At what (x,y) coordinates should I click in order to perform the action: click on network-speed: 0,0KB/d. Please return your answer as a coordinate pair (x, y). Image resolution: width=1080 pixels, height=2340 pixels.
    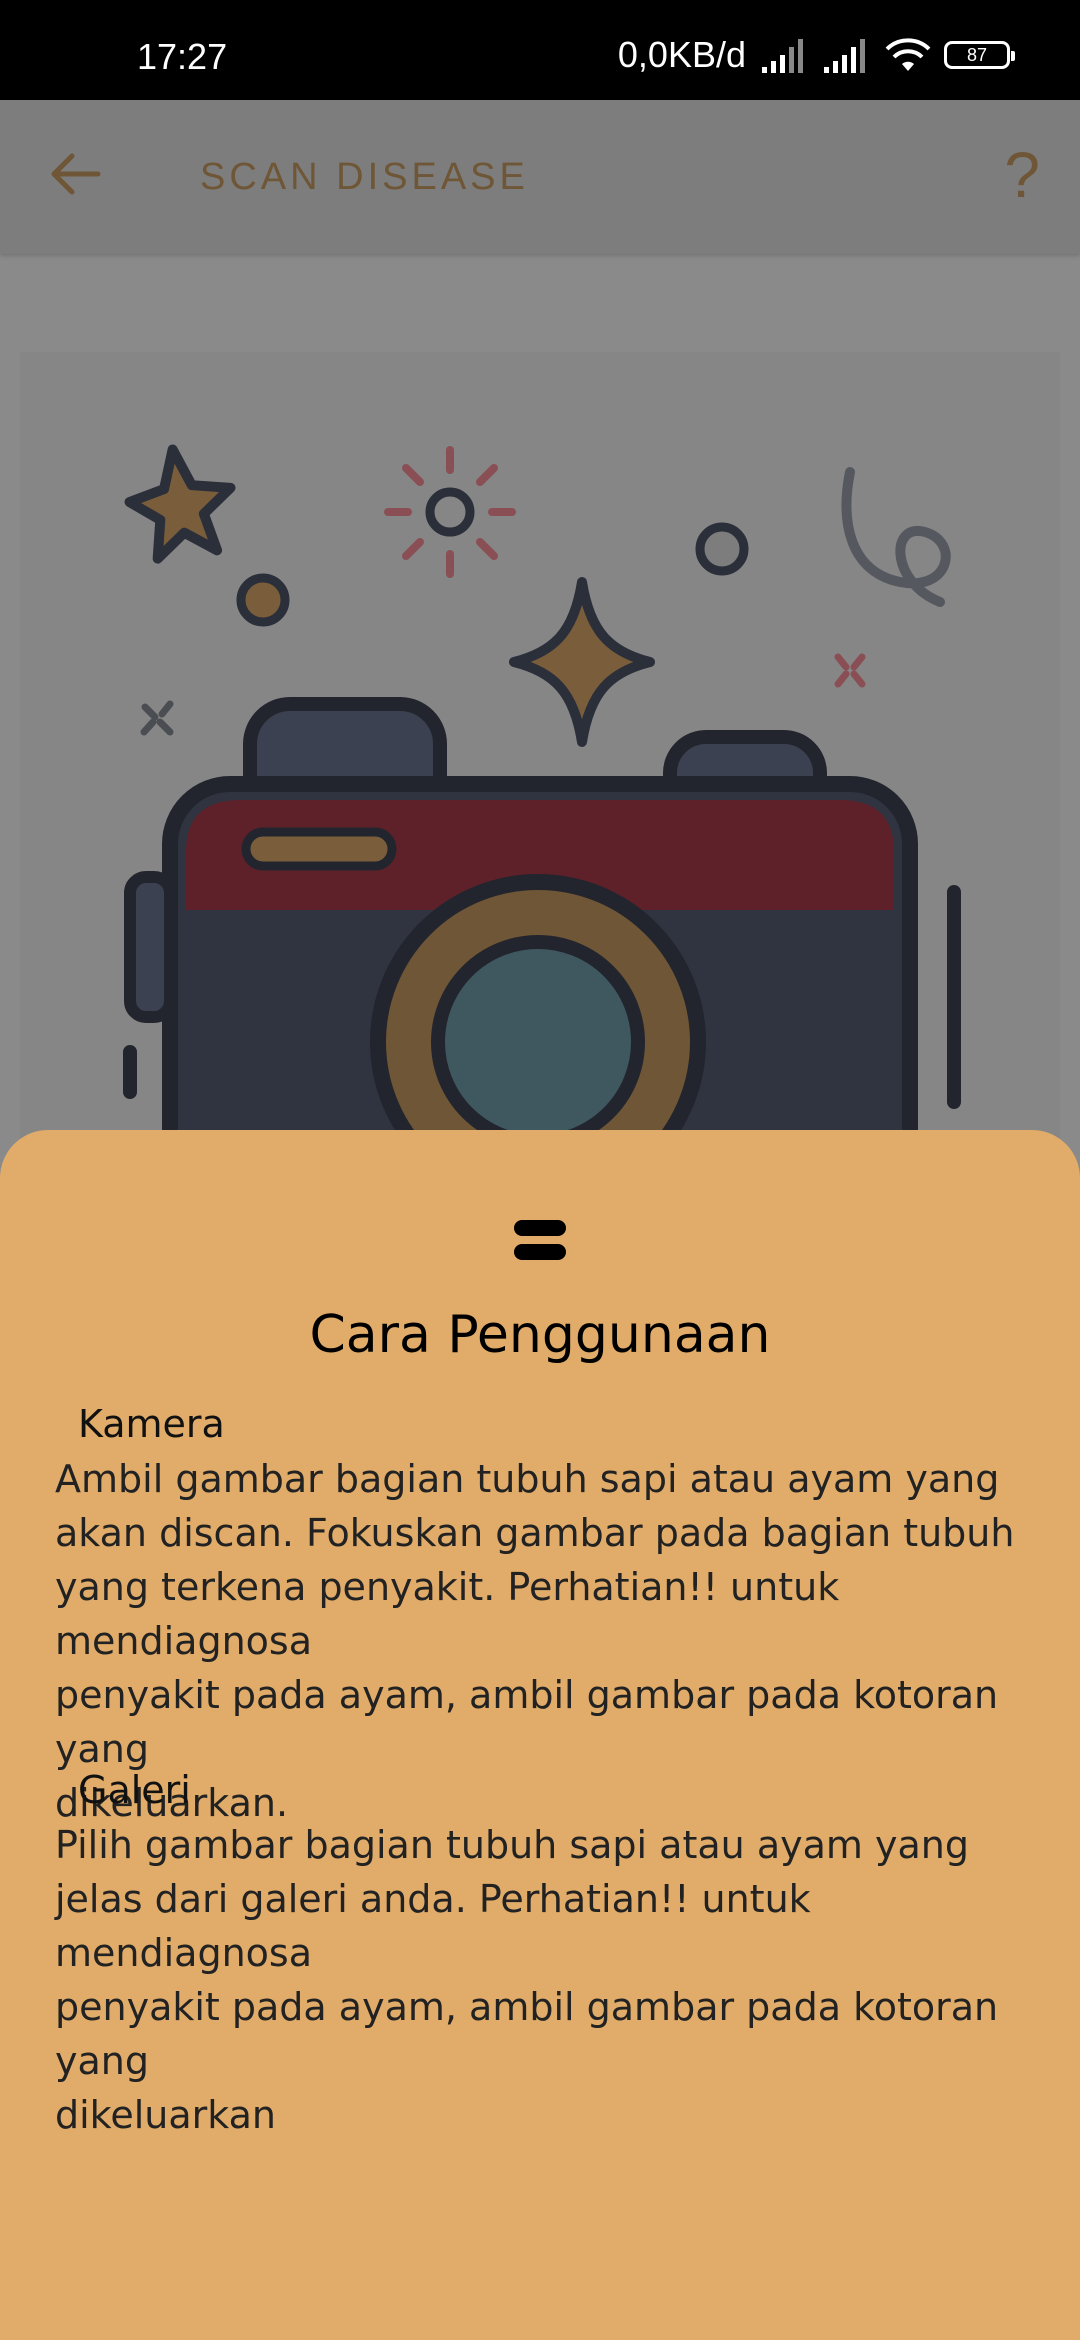
    Looking at the image, I should click on (681, 54).